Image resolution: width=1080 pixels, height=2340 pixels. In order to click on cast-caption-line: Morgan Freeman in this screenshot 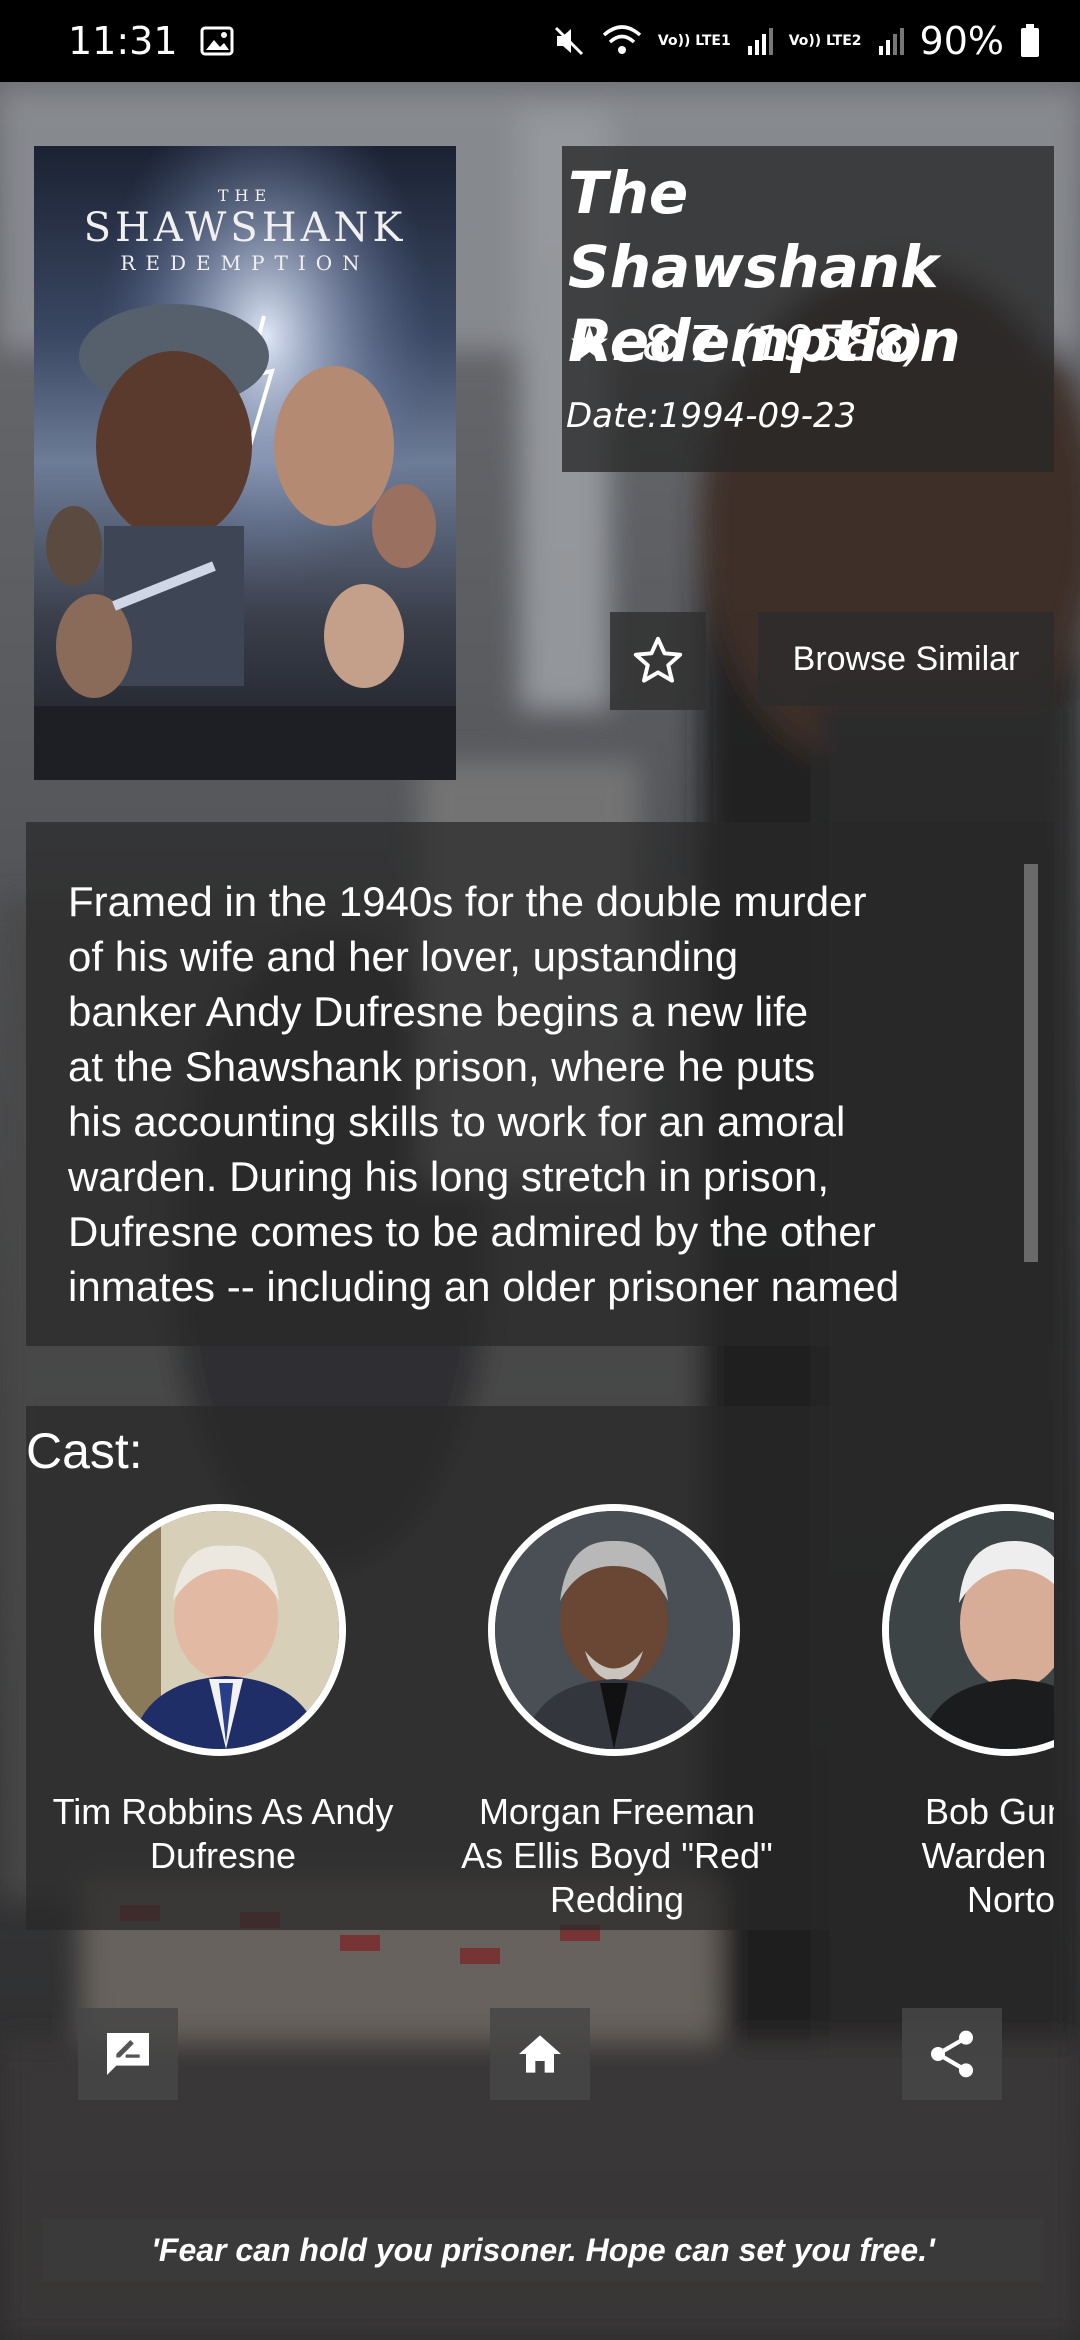, I will do `click(617, 1811)`.